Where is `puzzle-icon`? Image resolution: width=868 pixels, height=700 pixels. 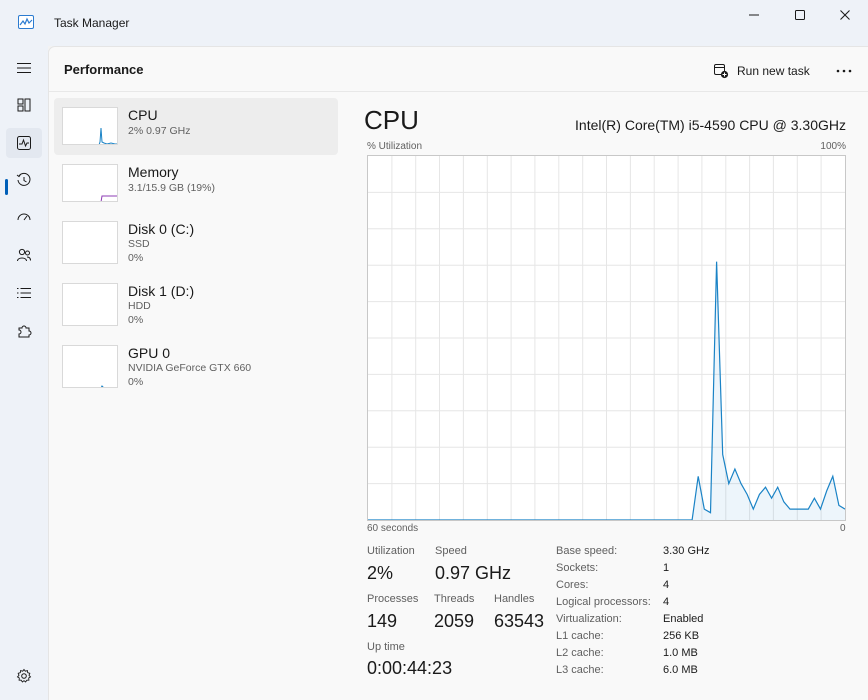 puzzle-icon is located at coordinates (25, 331).